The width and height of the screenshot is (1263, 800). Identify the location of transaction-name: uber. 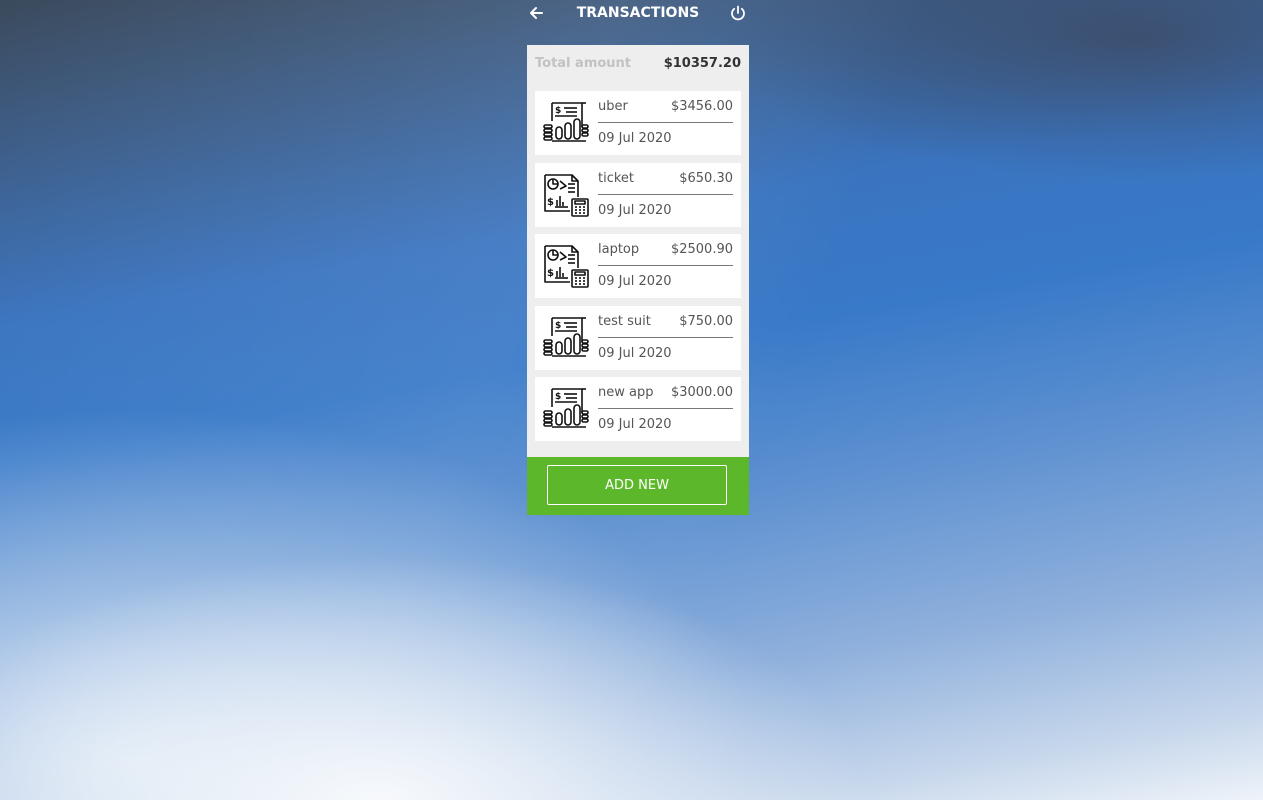
(613, 106).